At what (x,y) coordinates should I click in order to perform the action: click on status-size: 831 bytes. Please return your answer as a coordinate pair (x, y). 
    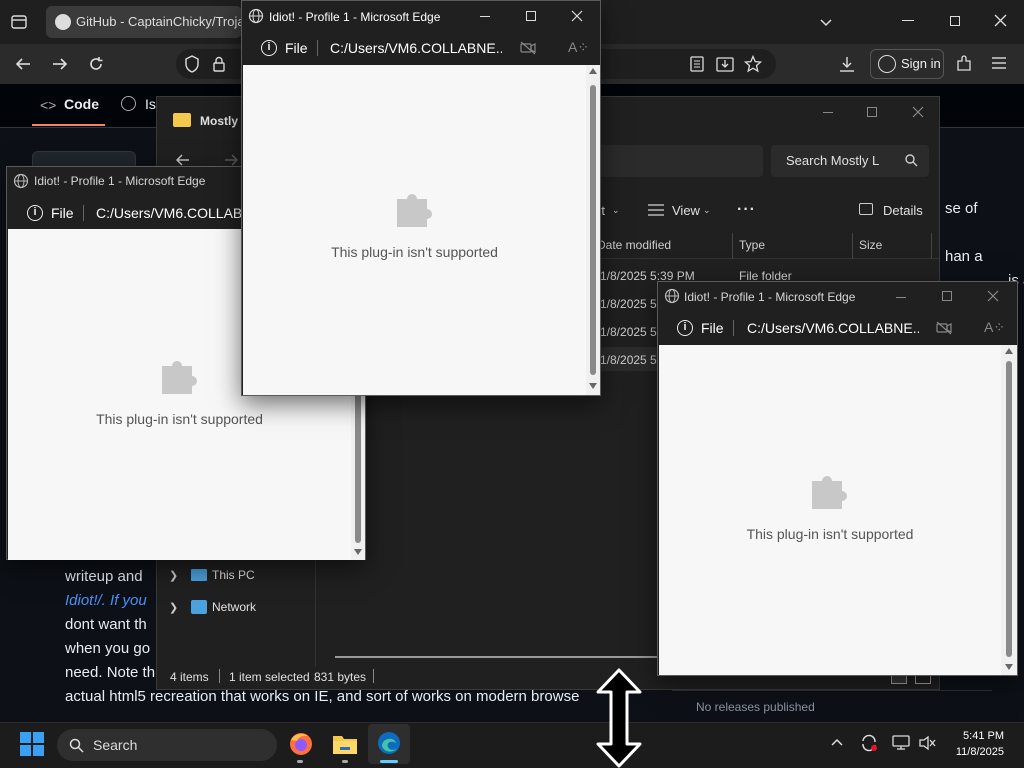
    Looking at the image, I should click on (340, 677).